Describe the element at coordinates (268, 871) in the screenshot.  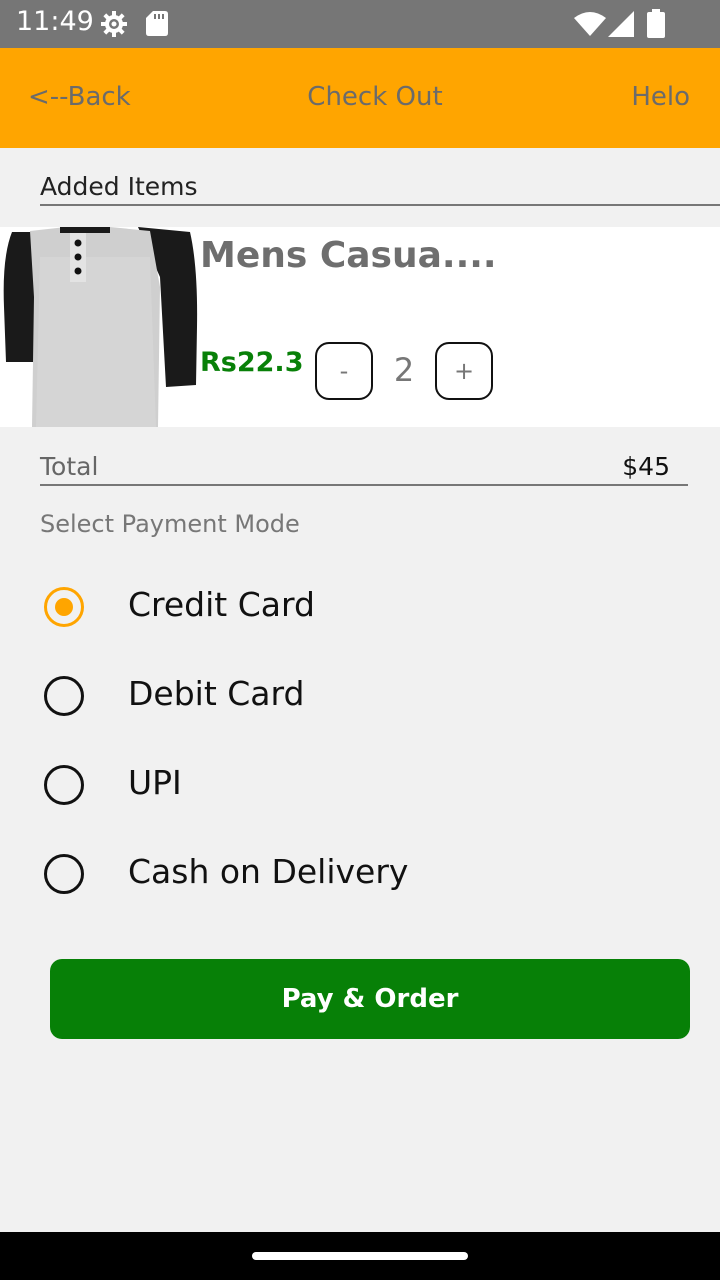
I see `payment-option-label: Cash on Delivery` at that location.